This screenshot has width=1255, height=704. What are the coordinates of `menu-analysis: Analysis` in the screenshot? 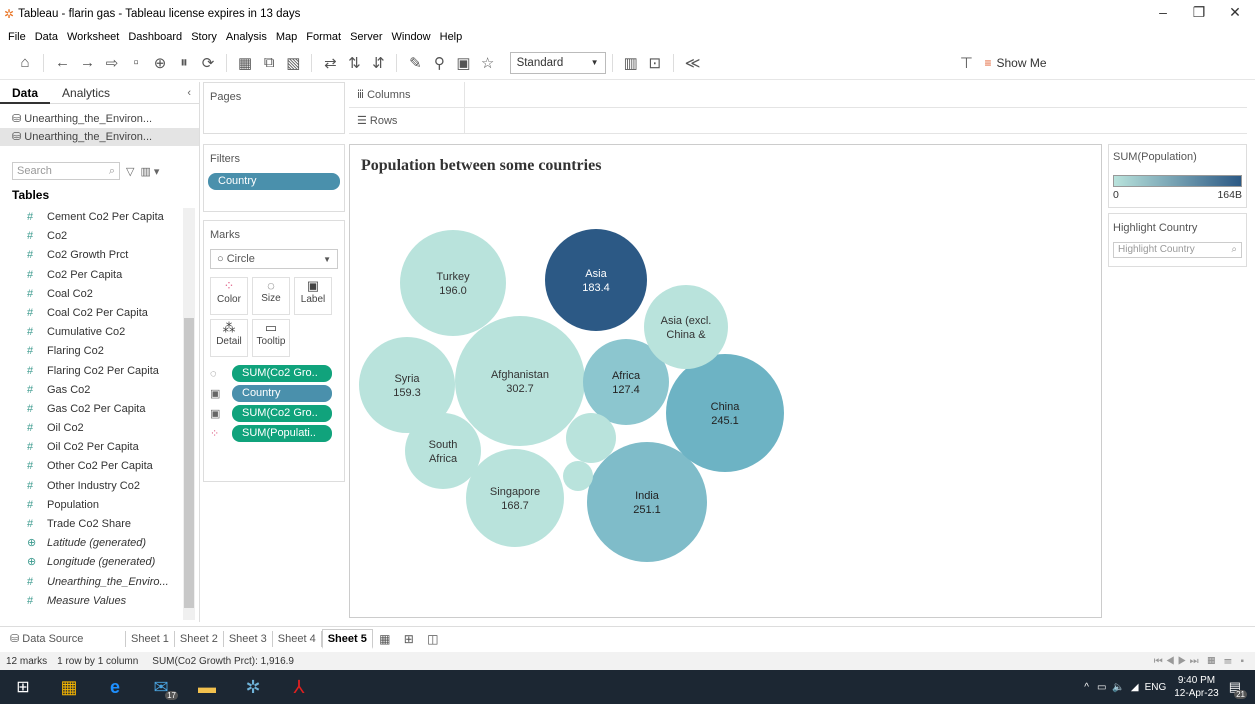 It's located at (246, 37).